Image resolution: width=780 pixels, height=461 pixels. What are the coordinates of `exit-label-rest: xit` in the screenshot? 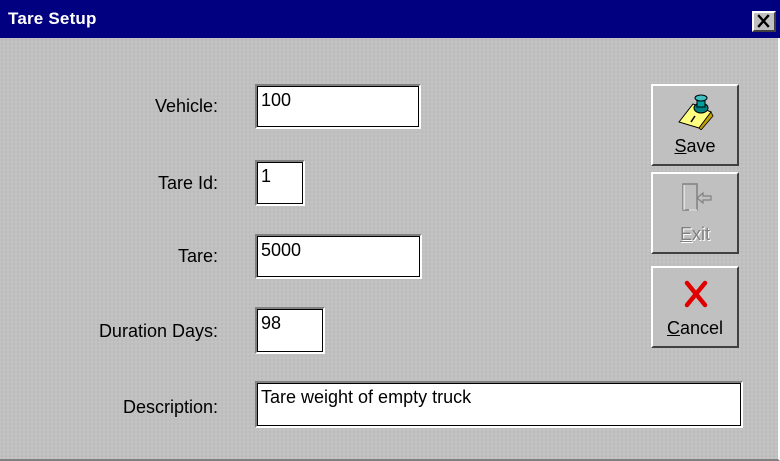 It's located at (701, 234).